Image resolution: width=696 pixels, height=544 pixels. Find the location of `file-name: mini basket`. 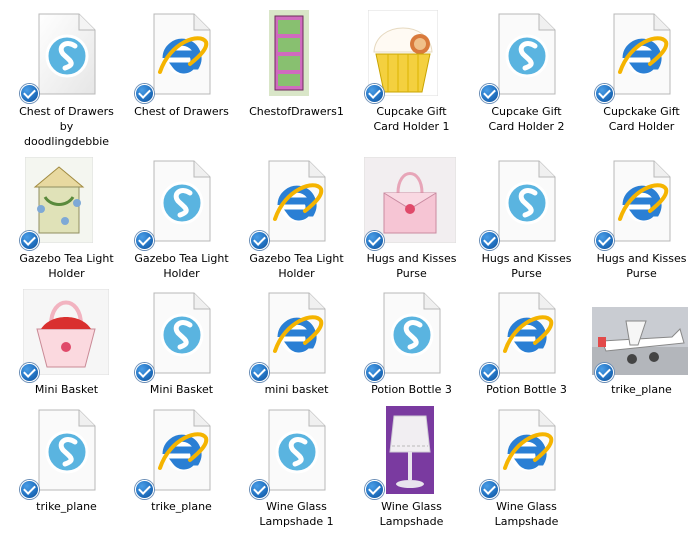

file-name: mini basket is located at coordinates (296, 389).